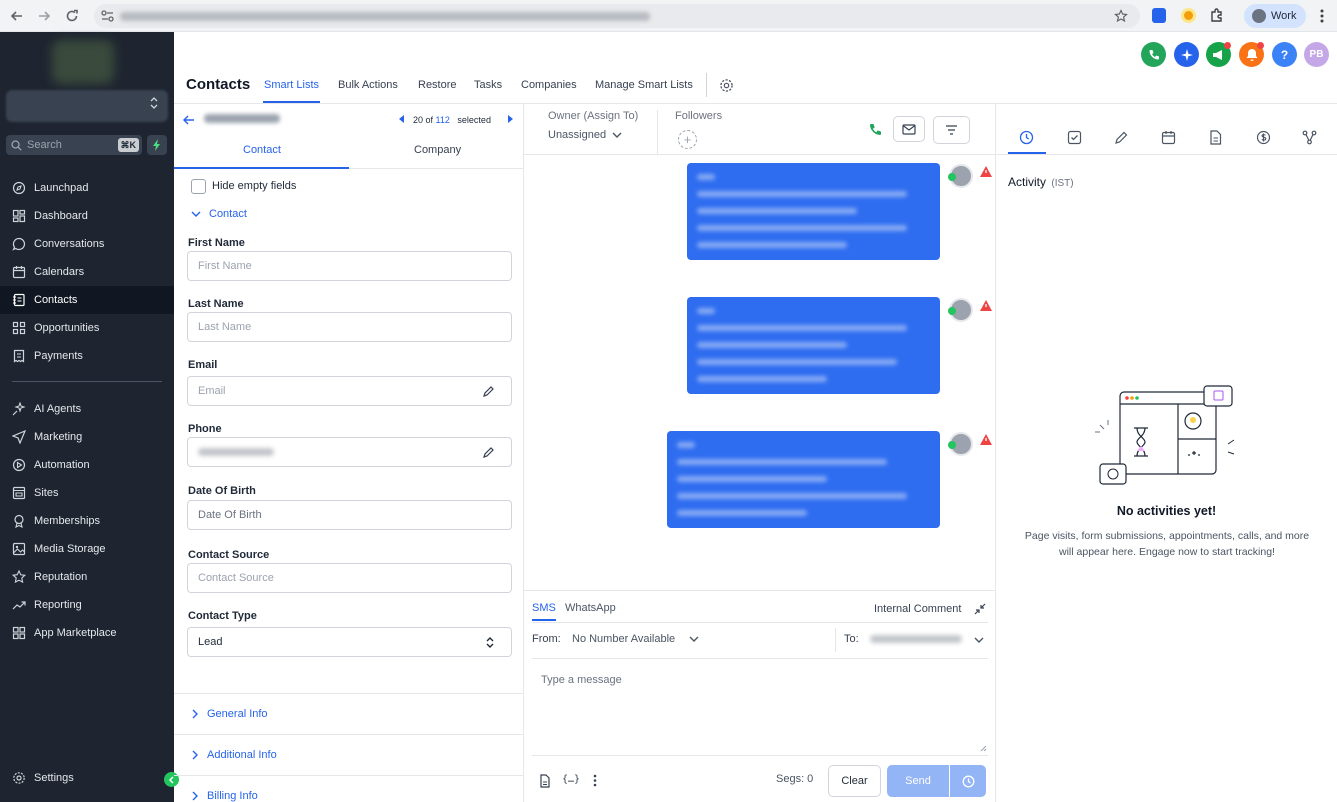 The image size is (1337, 802). Describe the element at coordinates (87, 272) in the screenshot. I see `sidebar-item-calendars: Calendars` at that location.